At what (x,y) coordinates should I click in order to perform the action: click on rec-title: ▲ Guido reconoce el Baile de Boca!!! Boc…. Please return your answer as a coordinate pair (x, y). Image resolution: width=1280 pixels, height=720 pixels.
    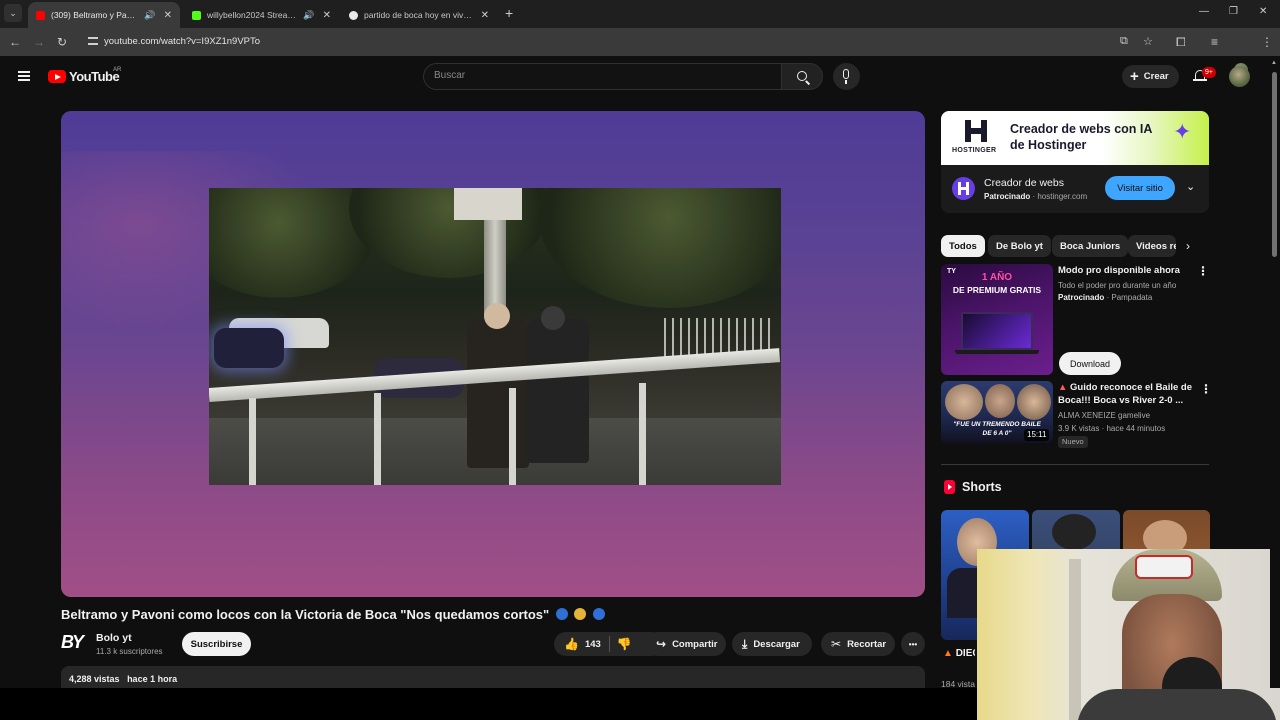
    Looking at the image, I should click on (1125, 394).